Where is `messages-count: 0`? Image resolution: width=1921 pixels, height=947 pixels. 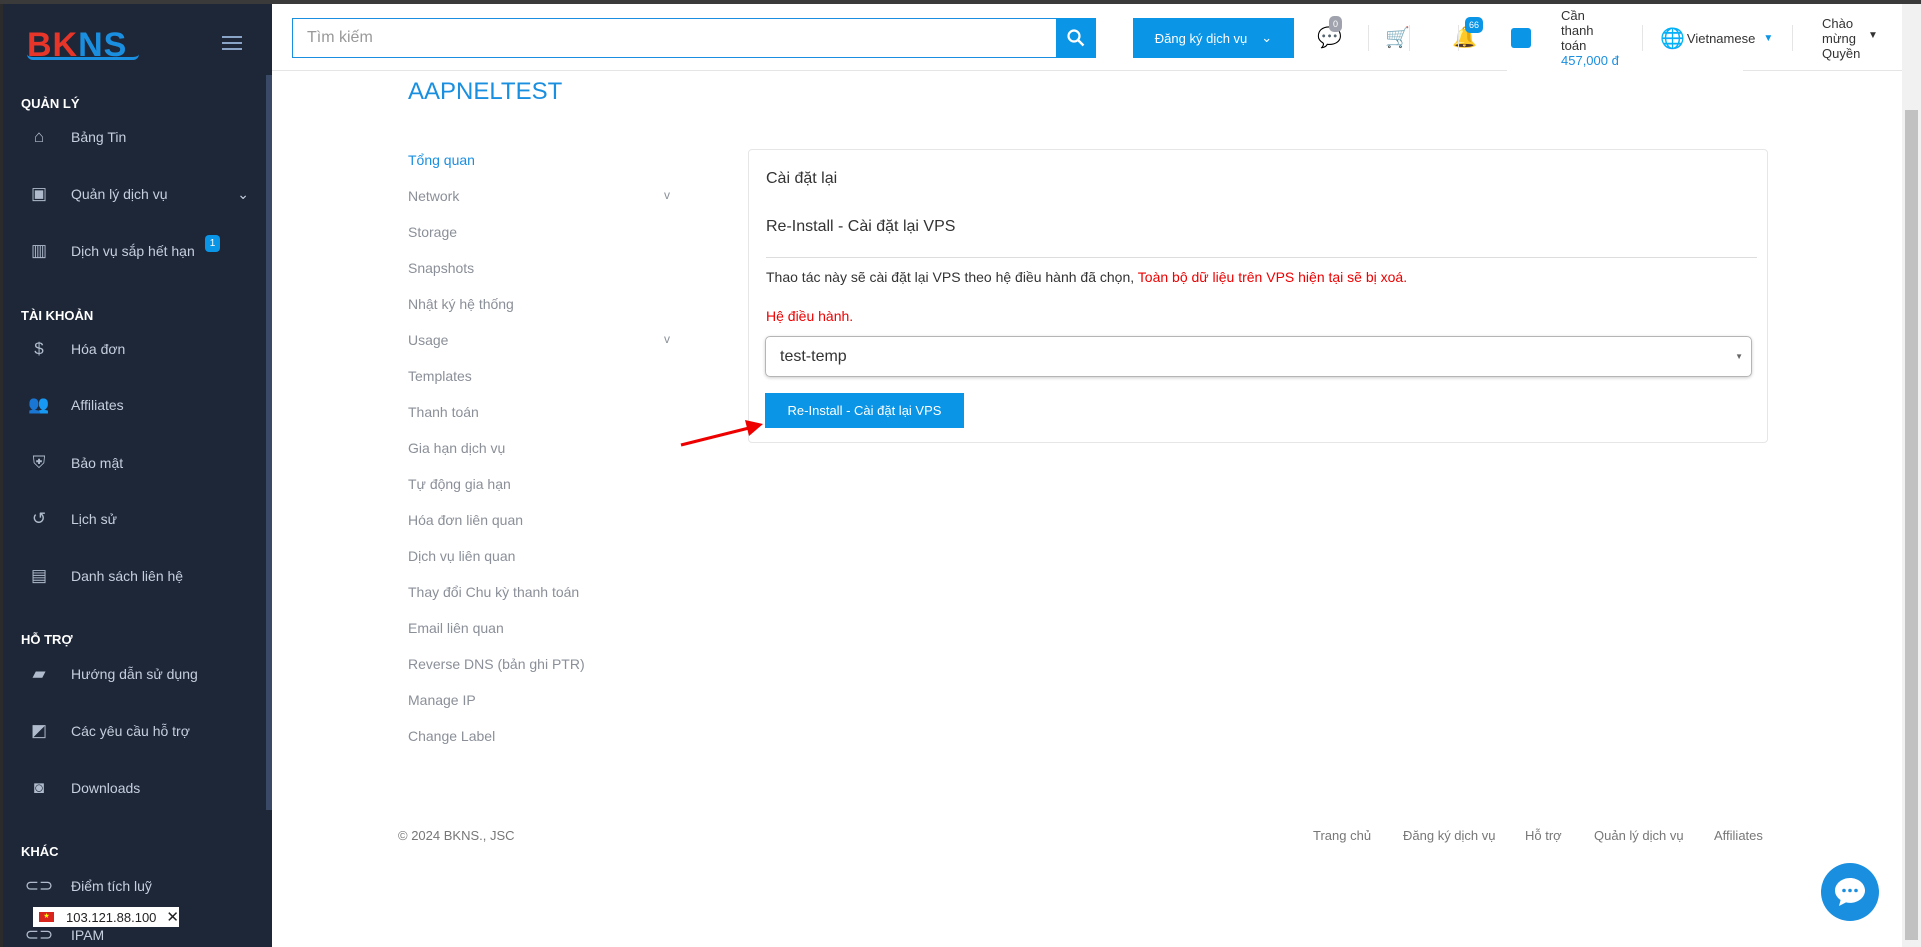 messages-count: 0 is located at coordinates (1336, 24).